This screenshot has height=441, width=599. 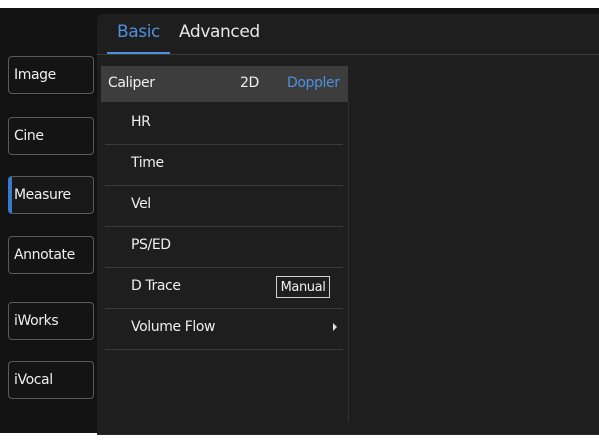 I want to click on sidebar-item-label: Measure, so click(x=42, y=195).